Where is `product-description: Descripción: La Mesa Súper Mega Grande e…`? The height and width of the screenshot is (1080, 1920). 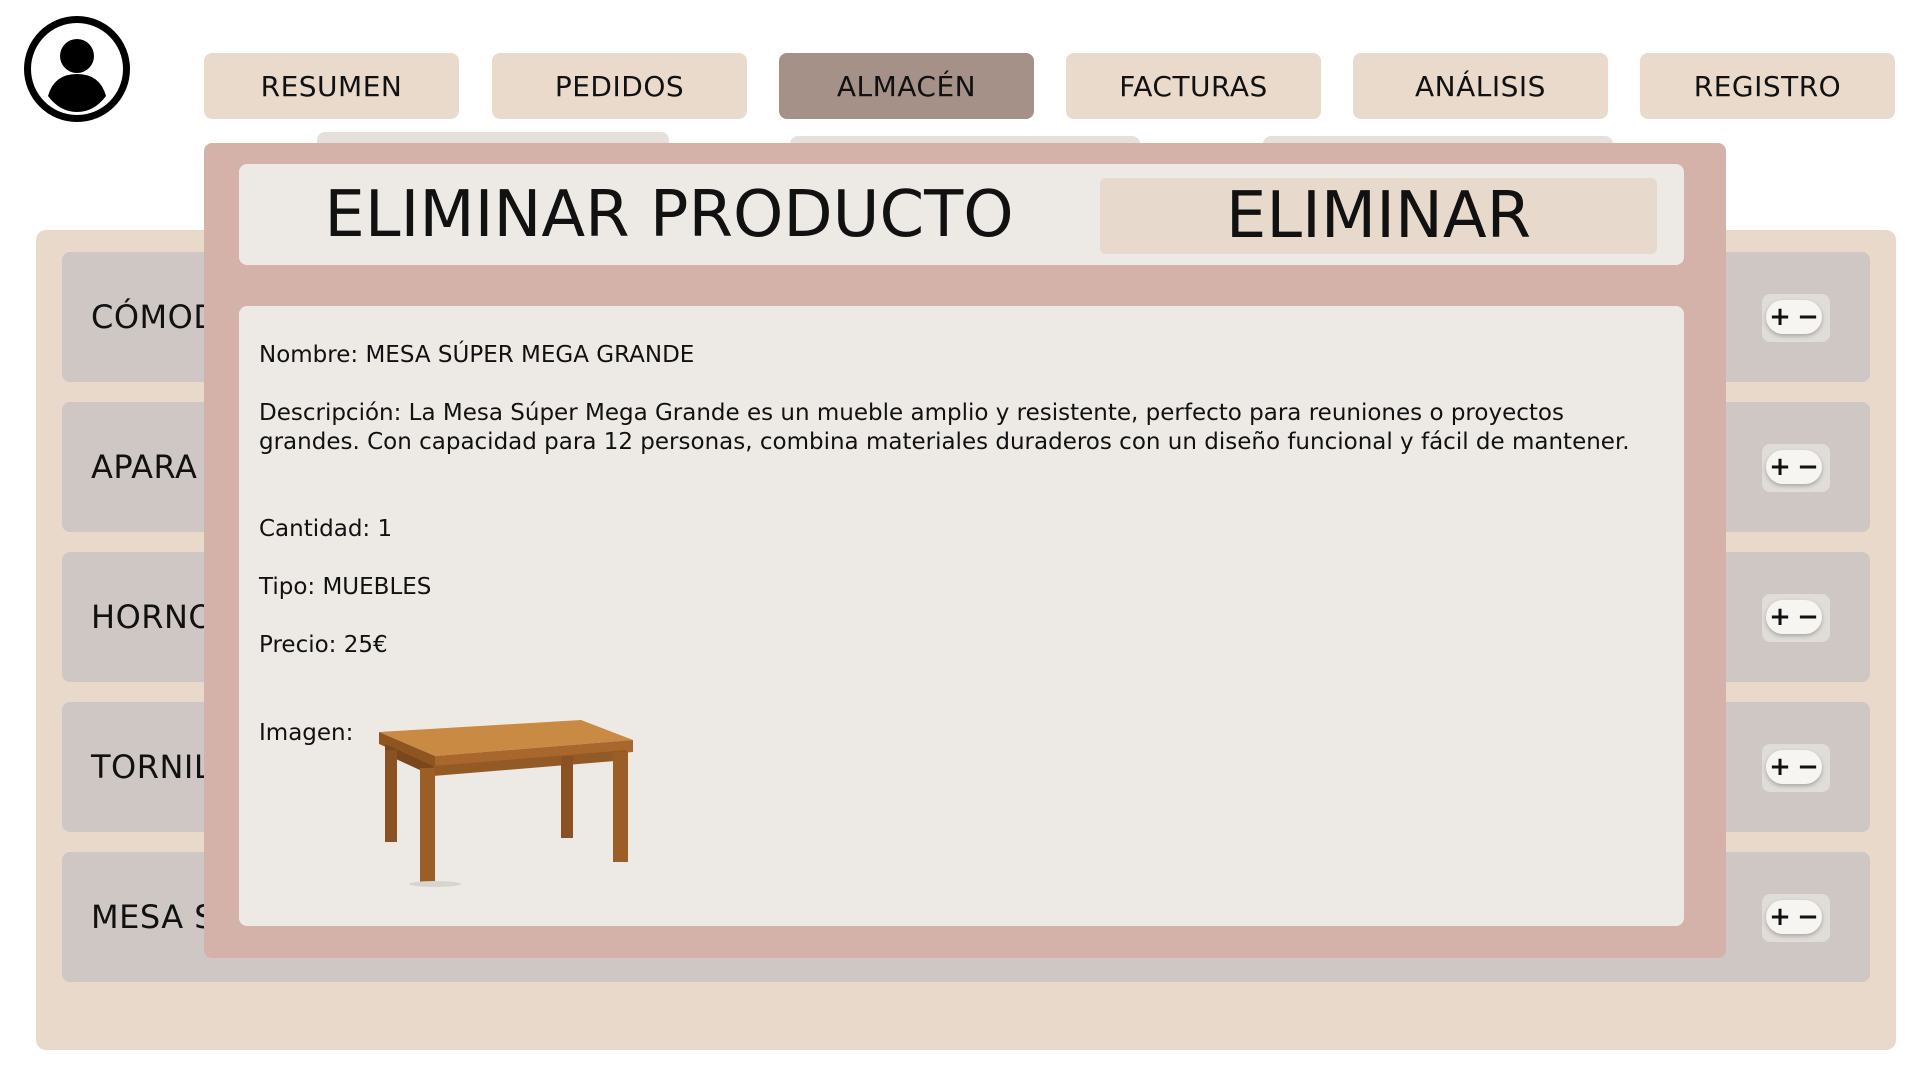
product-description: Descripción: La Mesa Súper Mega Grande e… is located at coordinates (944, 427).